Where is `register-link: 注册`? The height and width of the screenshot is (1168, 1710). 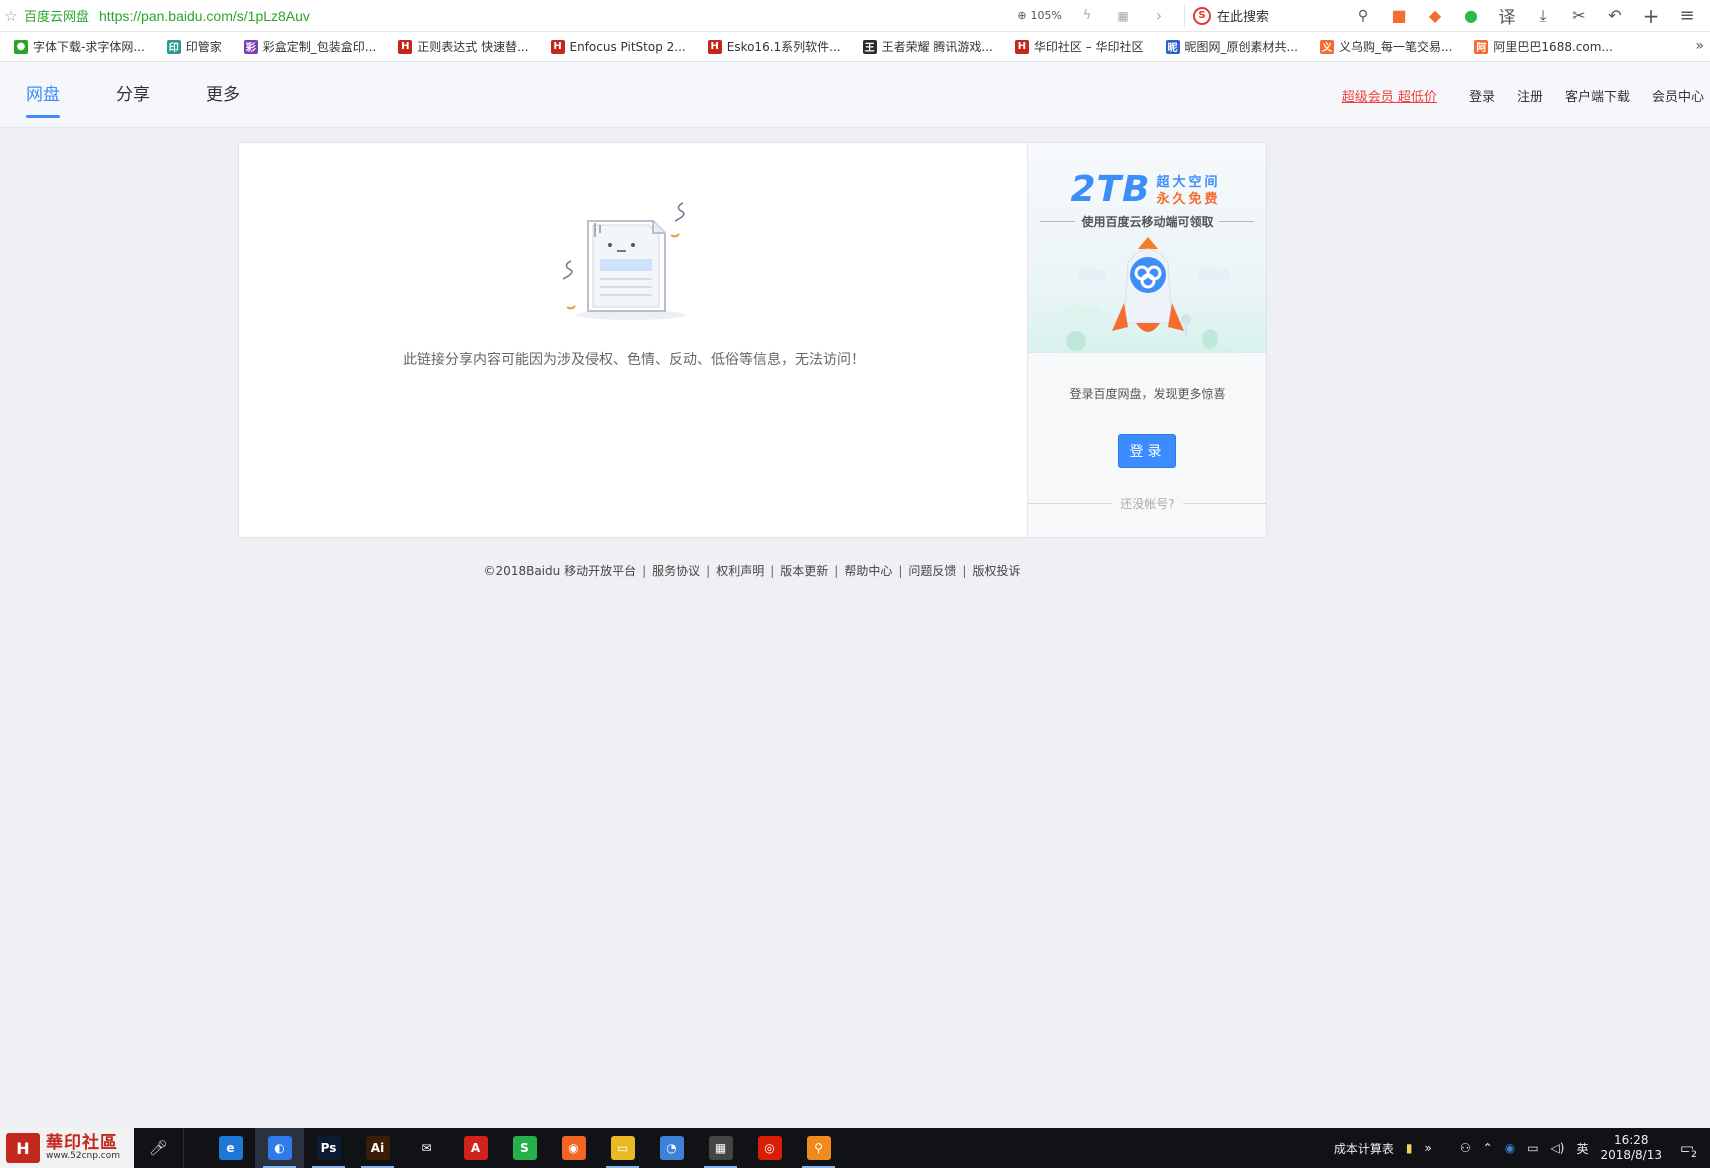
register-link: 注册 is located at coordinates (1530, 95).